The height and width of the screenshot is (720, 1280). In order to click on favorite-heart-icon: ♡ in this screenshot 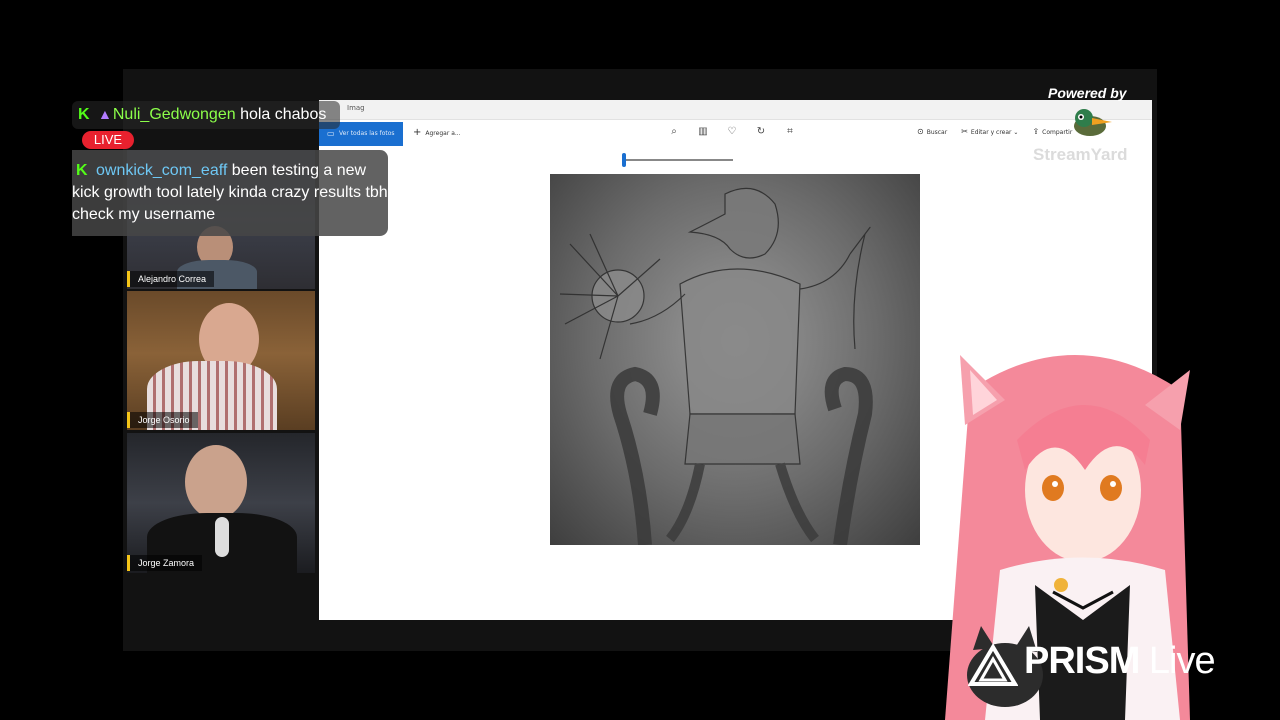, I will do `click(732, 132)`.